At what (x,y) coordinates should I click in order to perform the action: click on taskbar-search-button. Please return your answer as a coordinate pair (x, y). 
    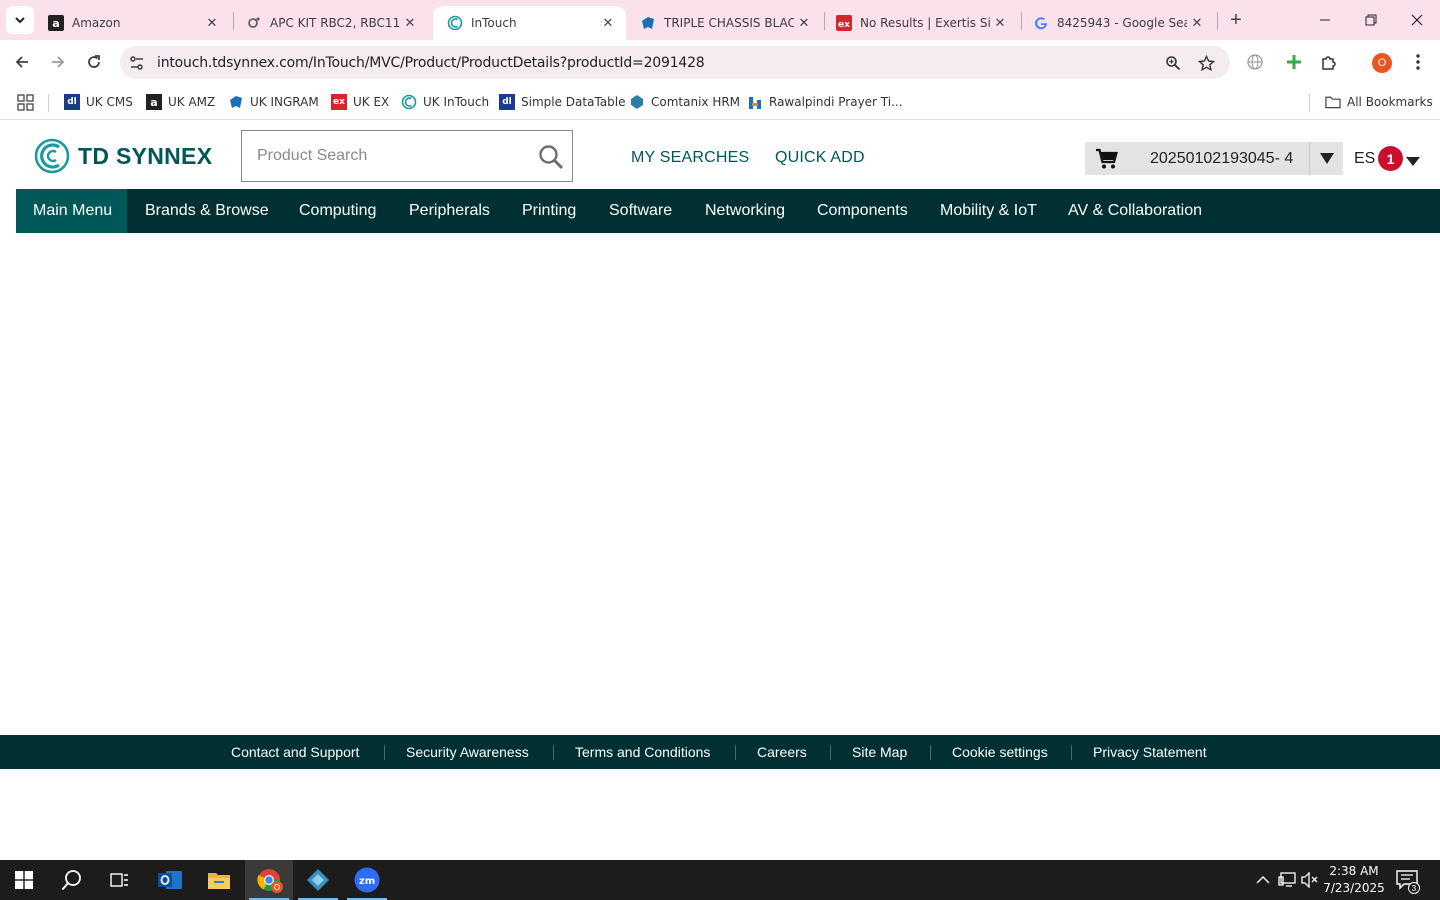
    Looking at the image, I should click on (72, 880).